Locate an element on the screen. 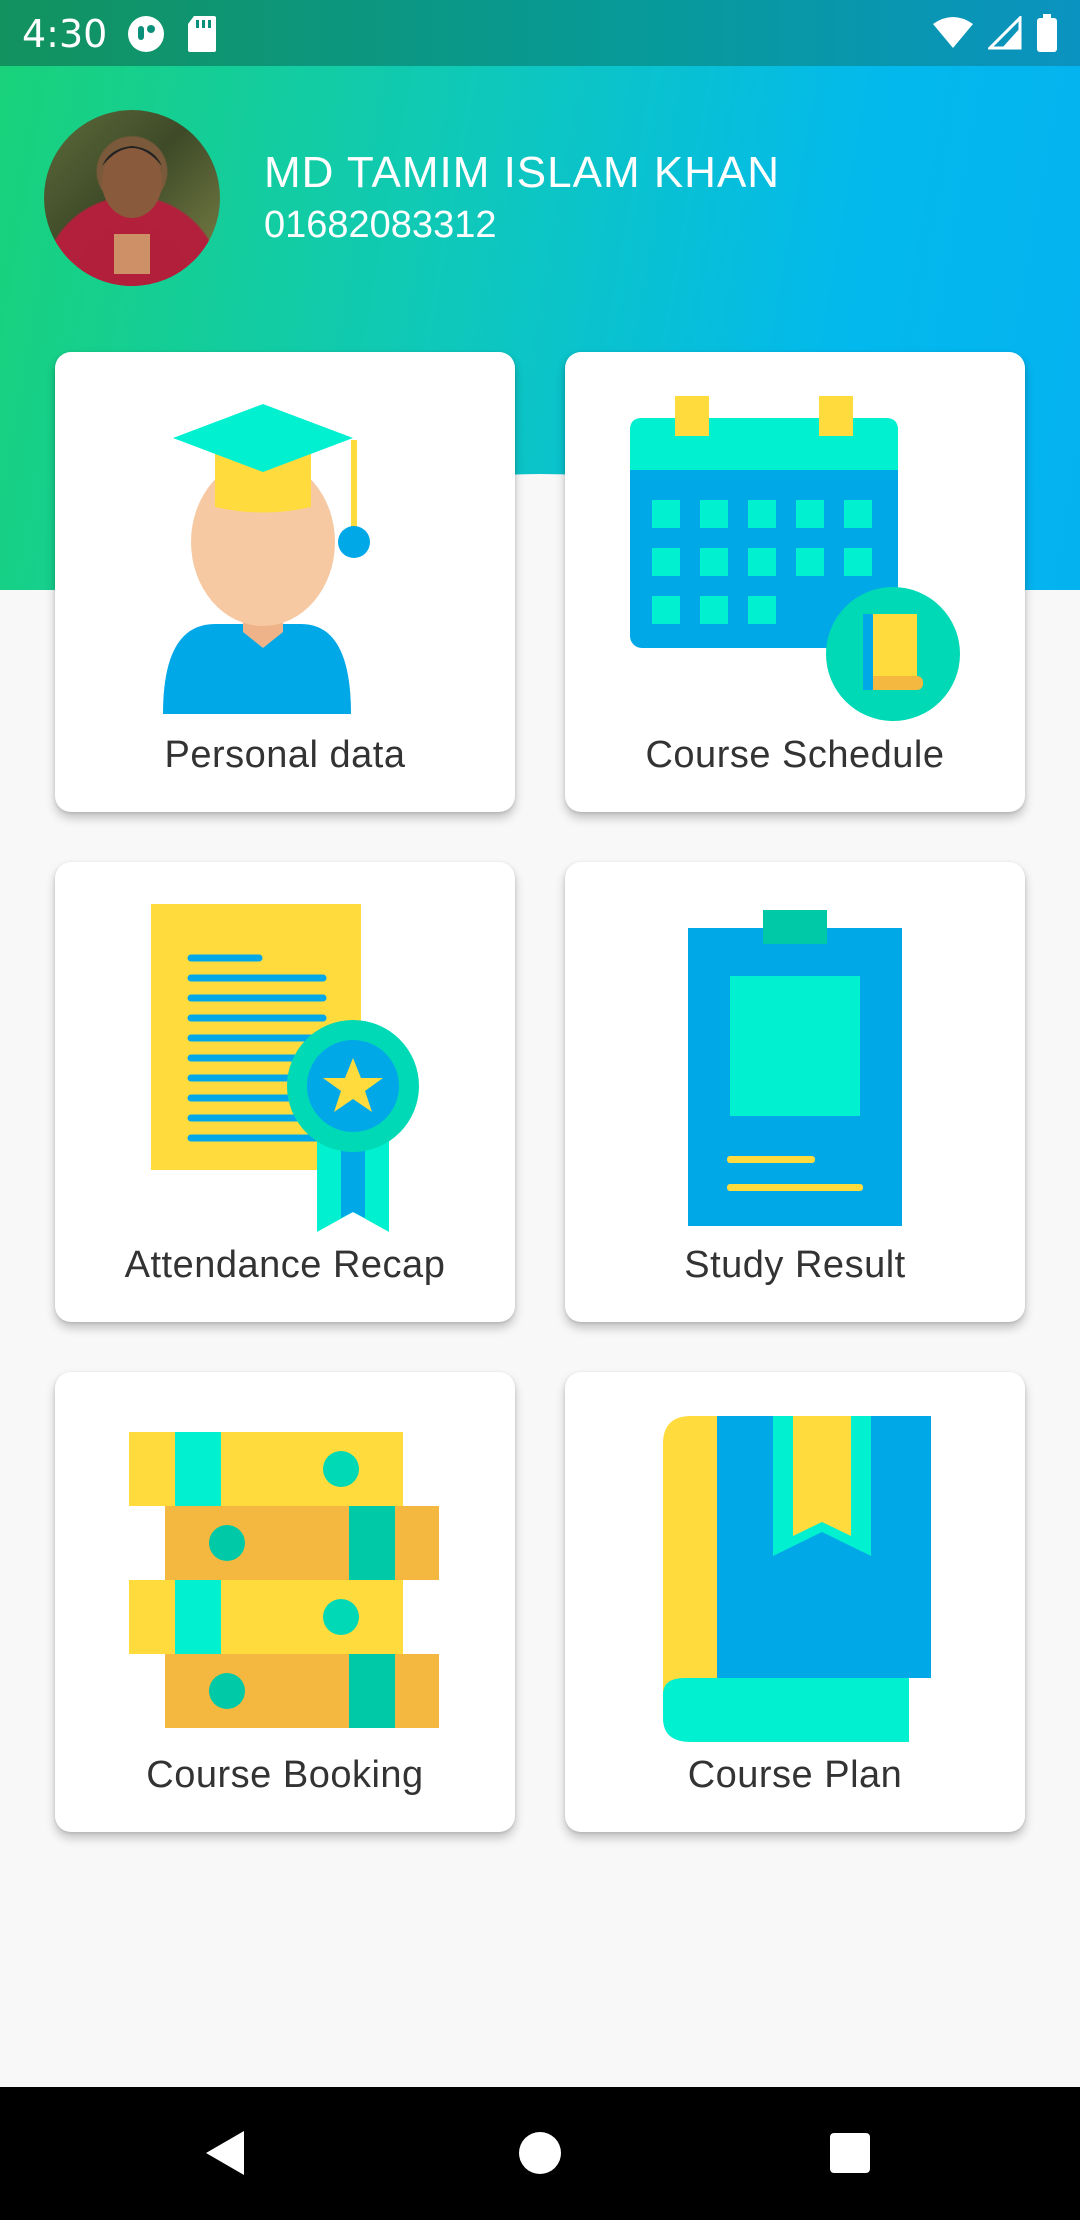 The image size is (1080, 2220). study-result-card: Study Result is located at coordinates (795, 1092).